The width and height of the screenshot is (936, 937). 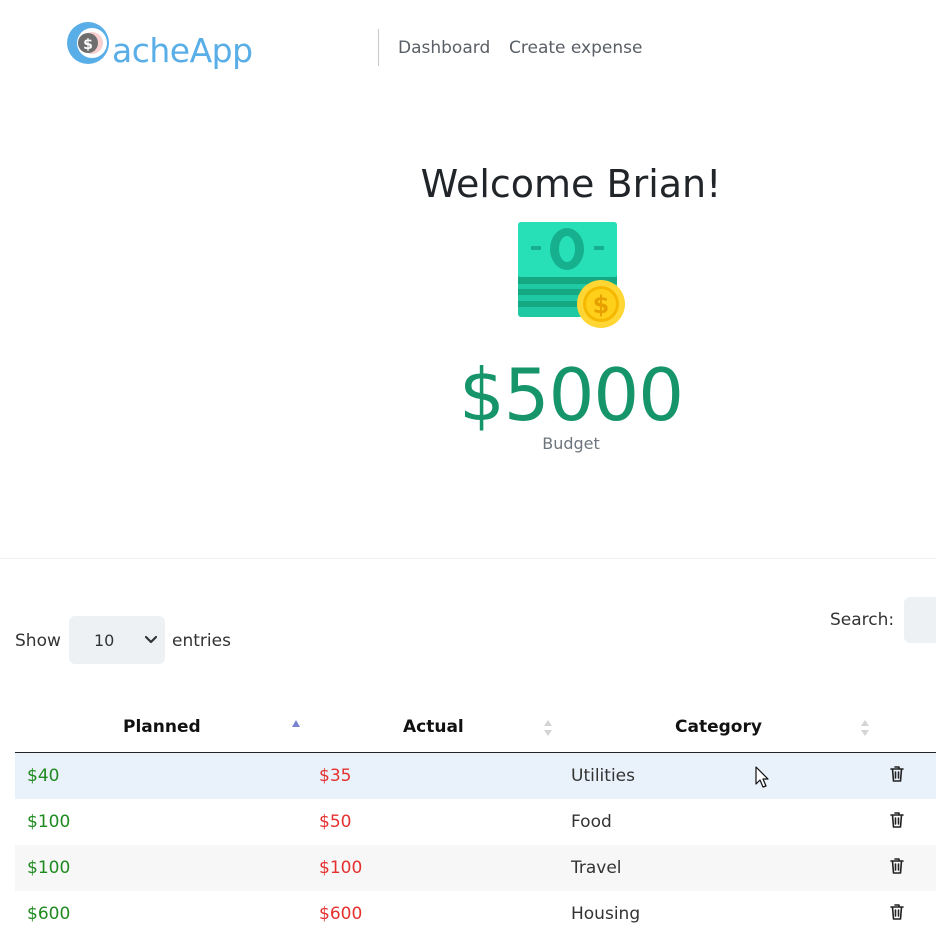 What do you see at coordinates (378, 47) in the screenshot?
I see `nav-divider` at bounding box center [378, 47].